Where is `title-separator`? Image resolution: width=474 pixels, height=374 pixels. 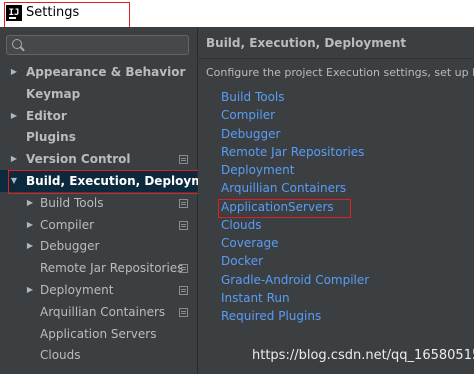 title-separator is located at coordinates (336, 58).